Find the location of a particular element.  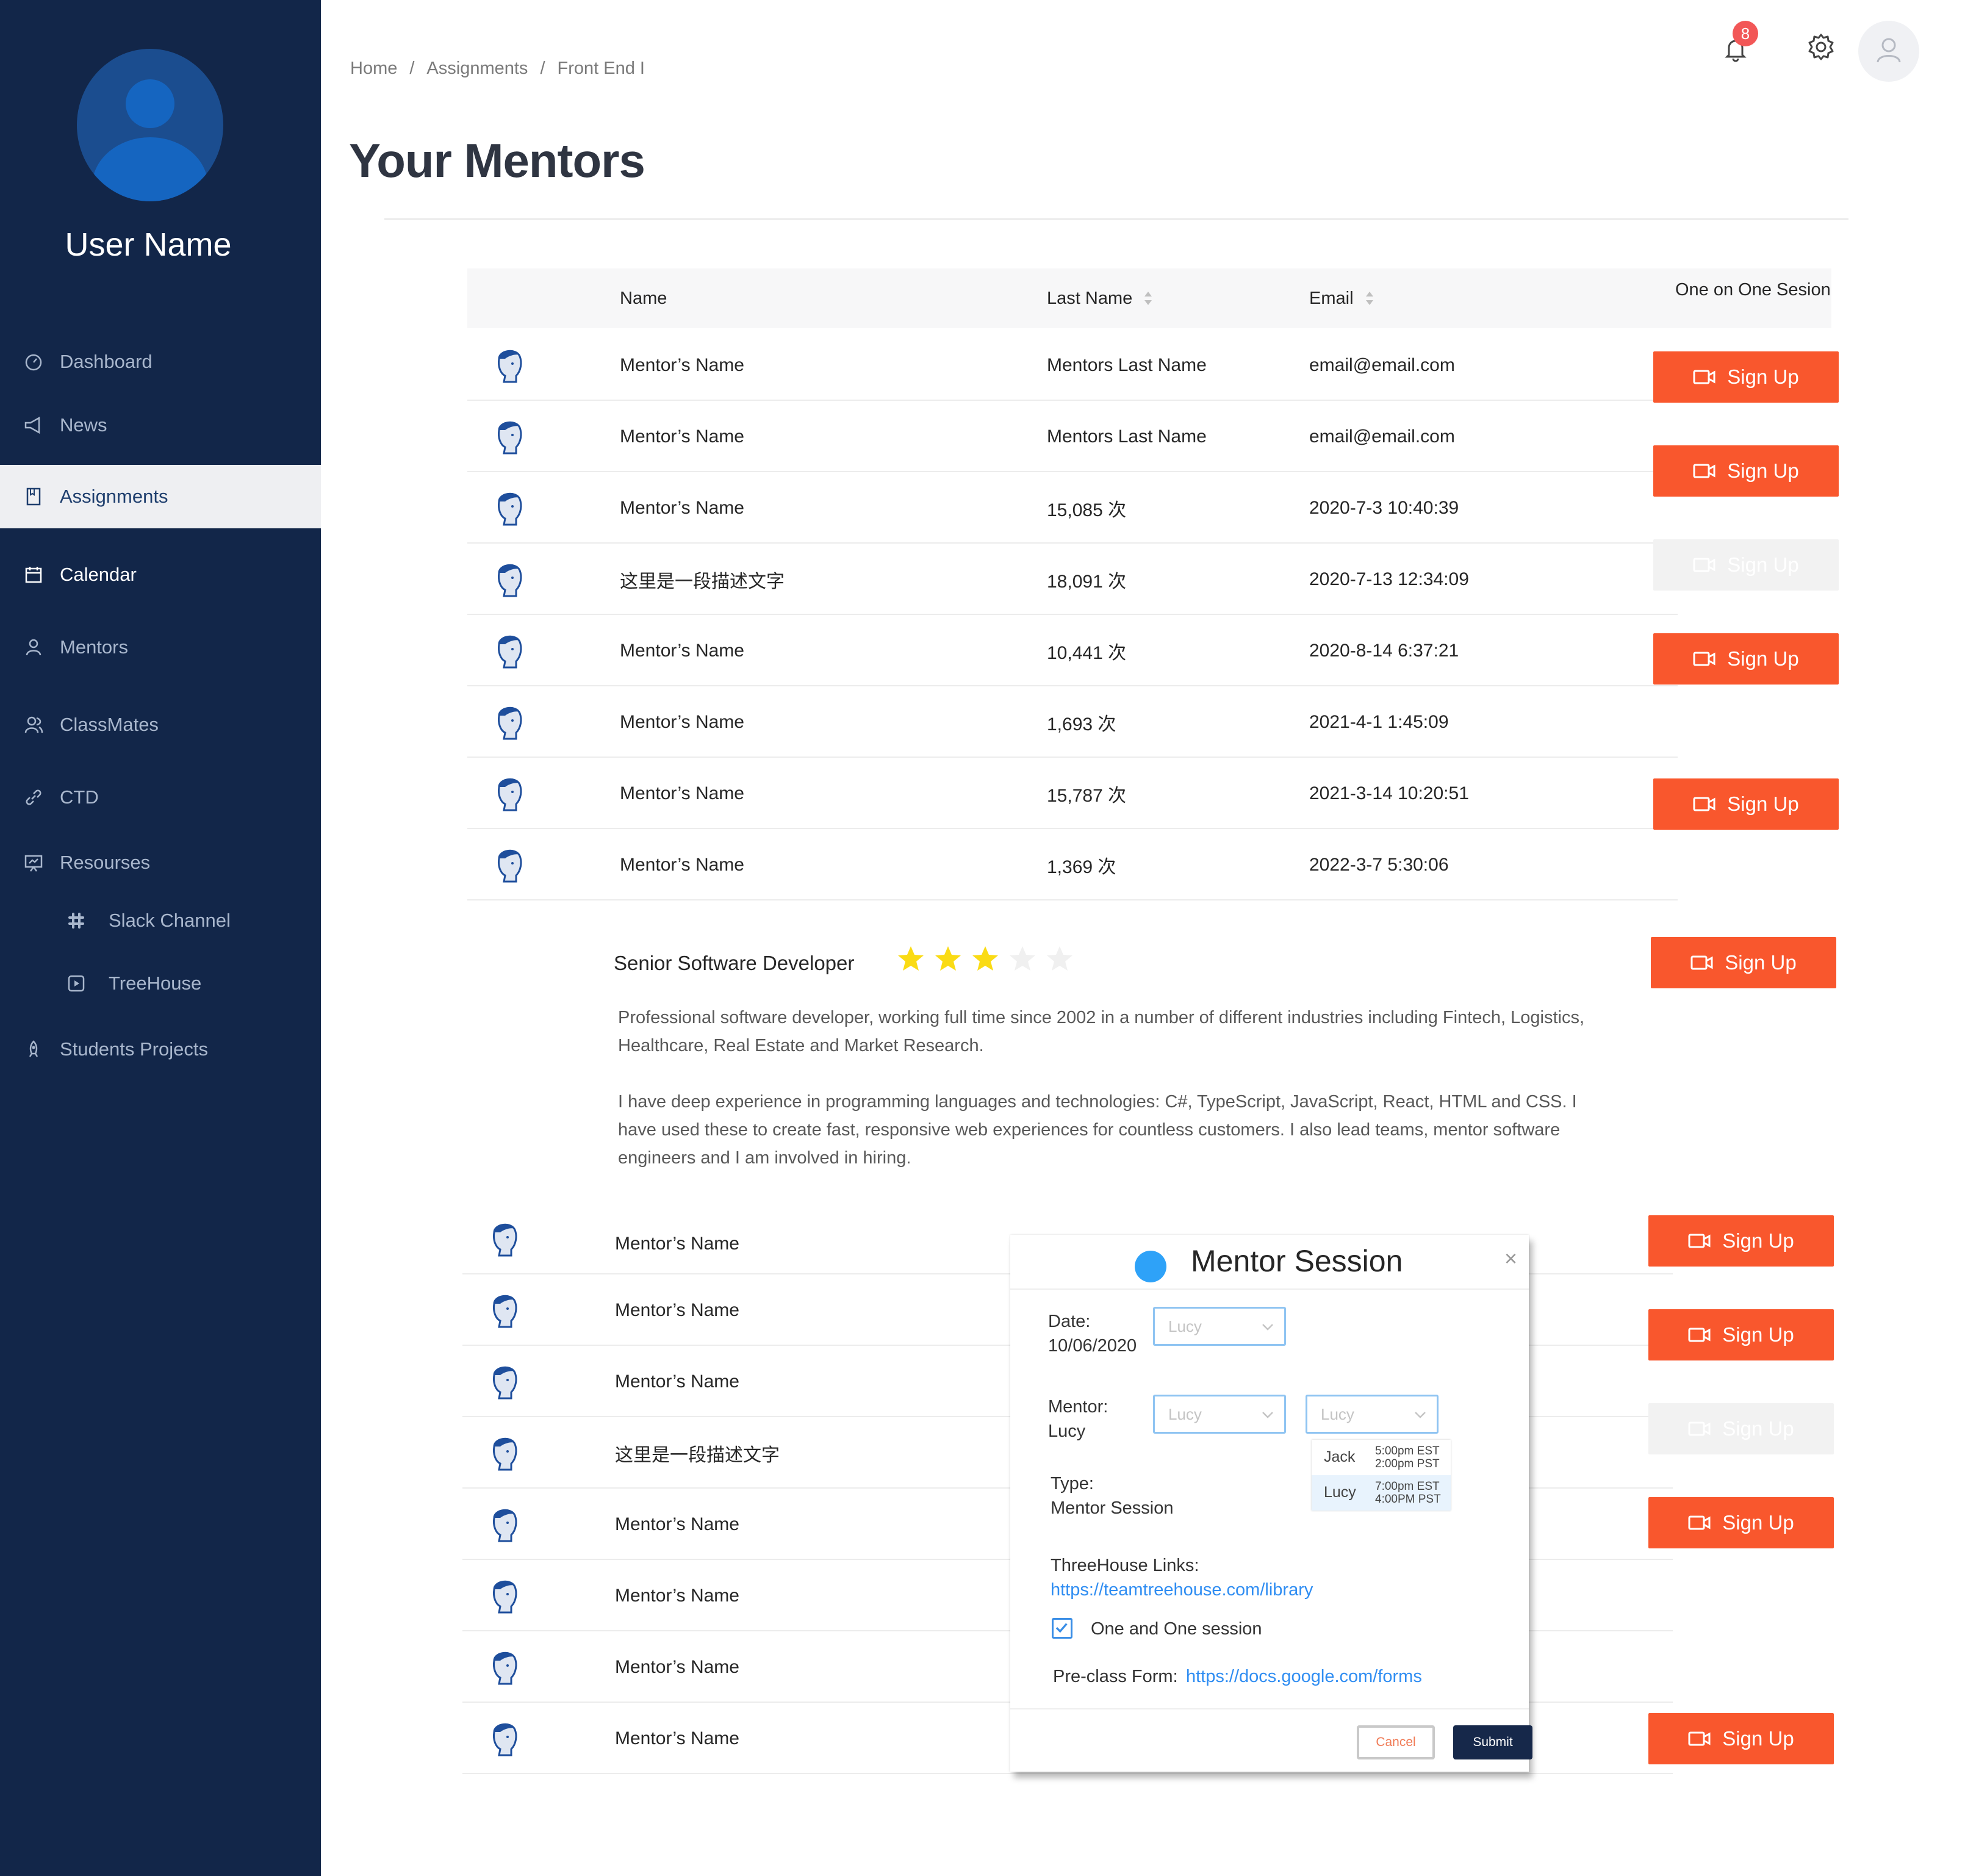

sidebar-item-classmates: ClassMates is located at coordinates (160, 725).